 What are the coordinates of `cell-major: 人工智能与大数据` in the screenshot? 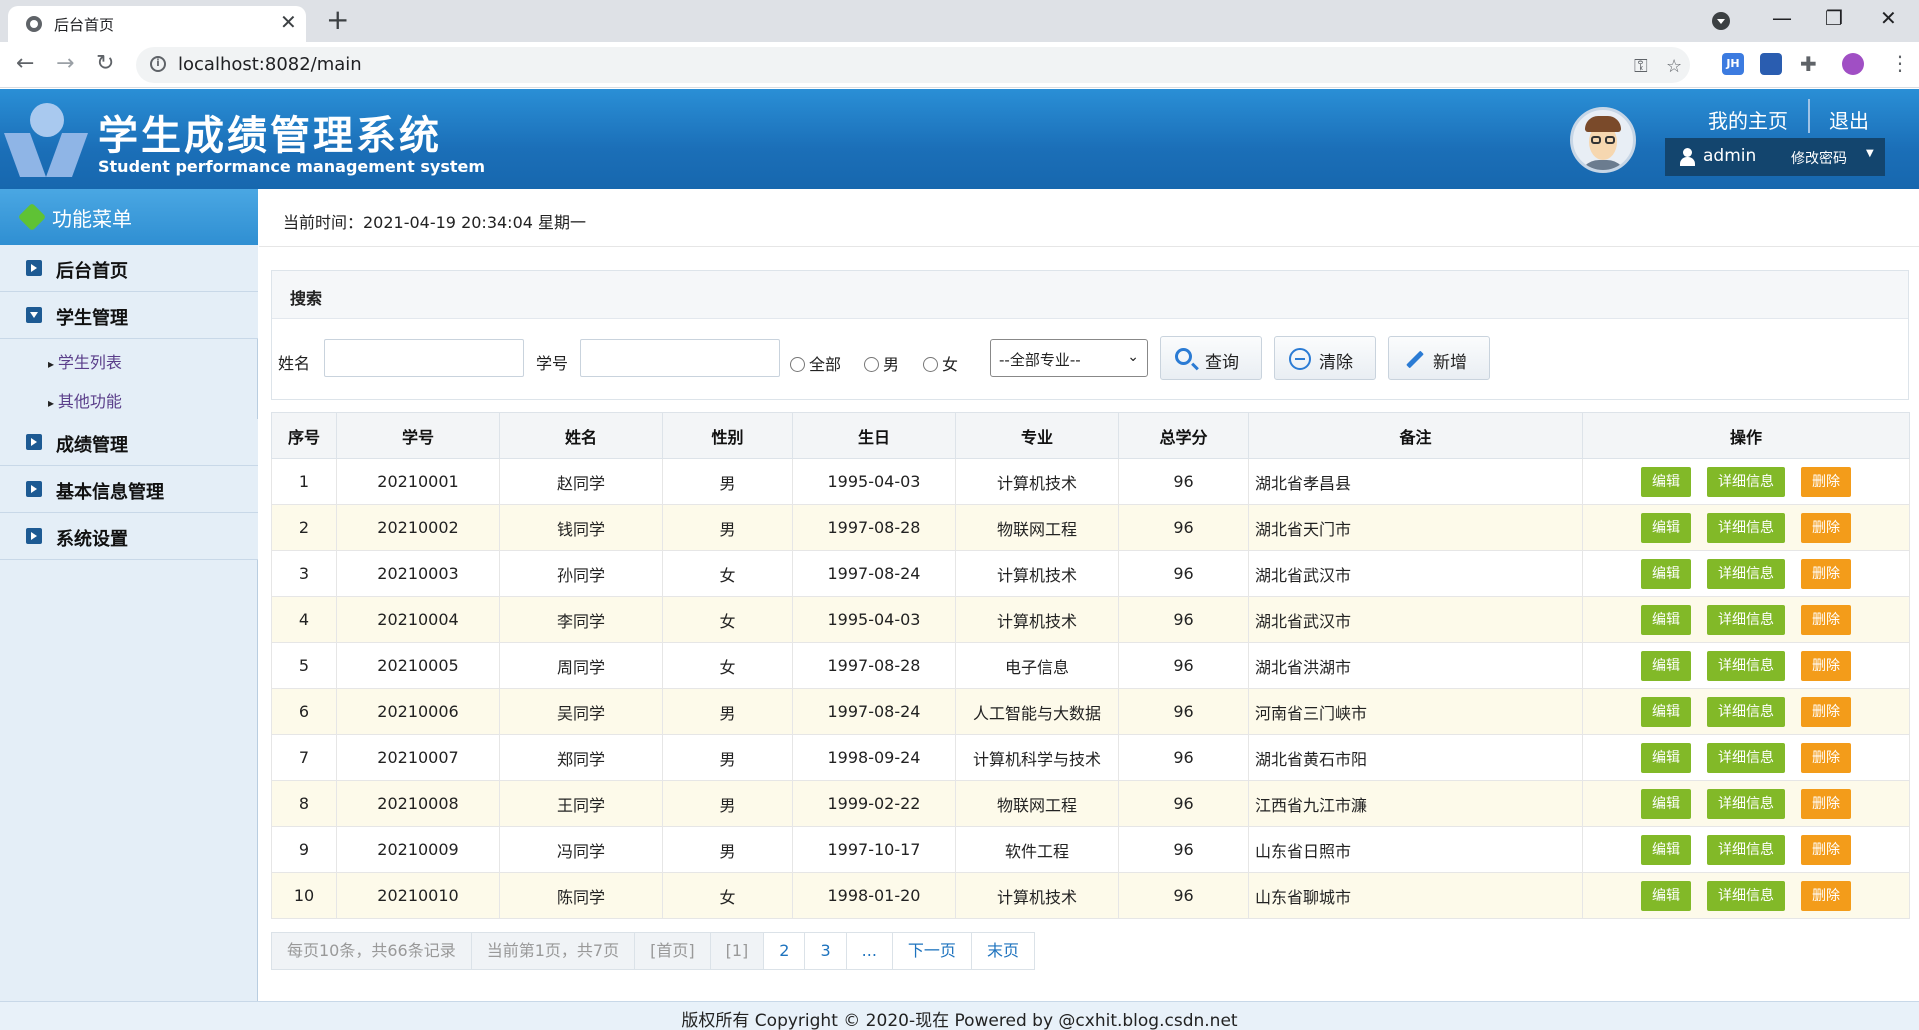 It's located at (1037, 711).